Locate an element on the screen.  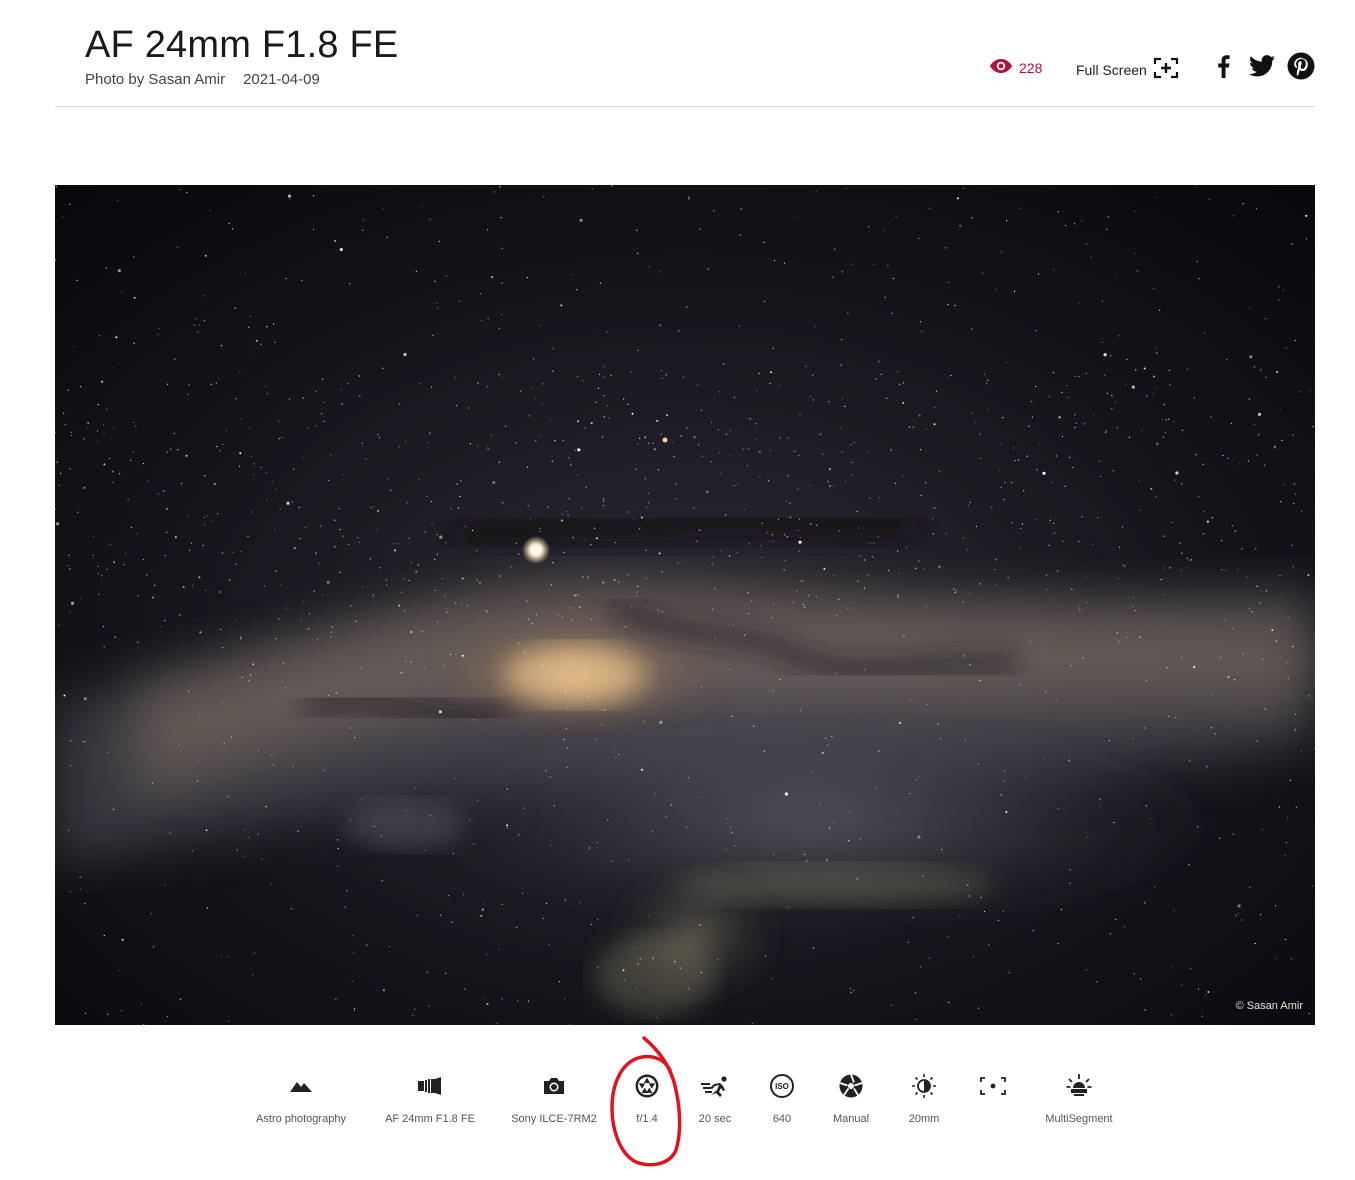
exif-metering-label: MultiSegment is located at coordinates (1079, 1119).